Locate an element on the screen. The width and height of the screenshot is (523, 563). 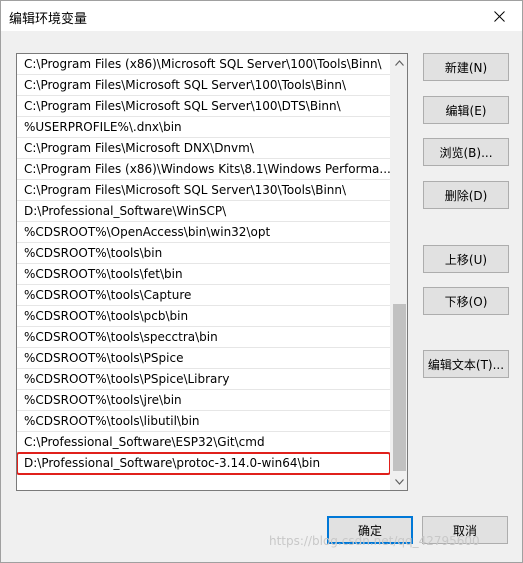
window-title: 编辑环境变量 is located at coordinates (48, 19).